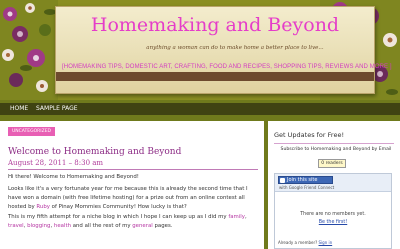 Image resolution: width=400 pixels, height=249 pixels. Describe the element at coordinates (333, 214) in the screenshot. I see `no-members-text: There are no members yet.` at that location.